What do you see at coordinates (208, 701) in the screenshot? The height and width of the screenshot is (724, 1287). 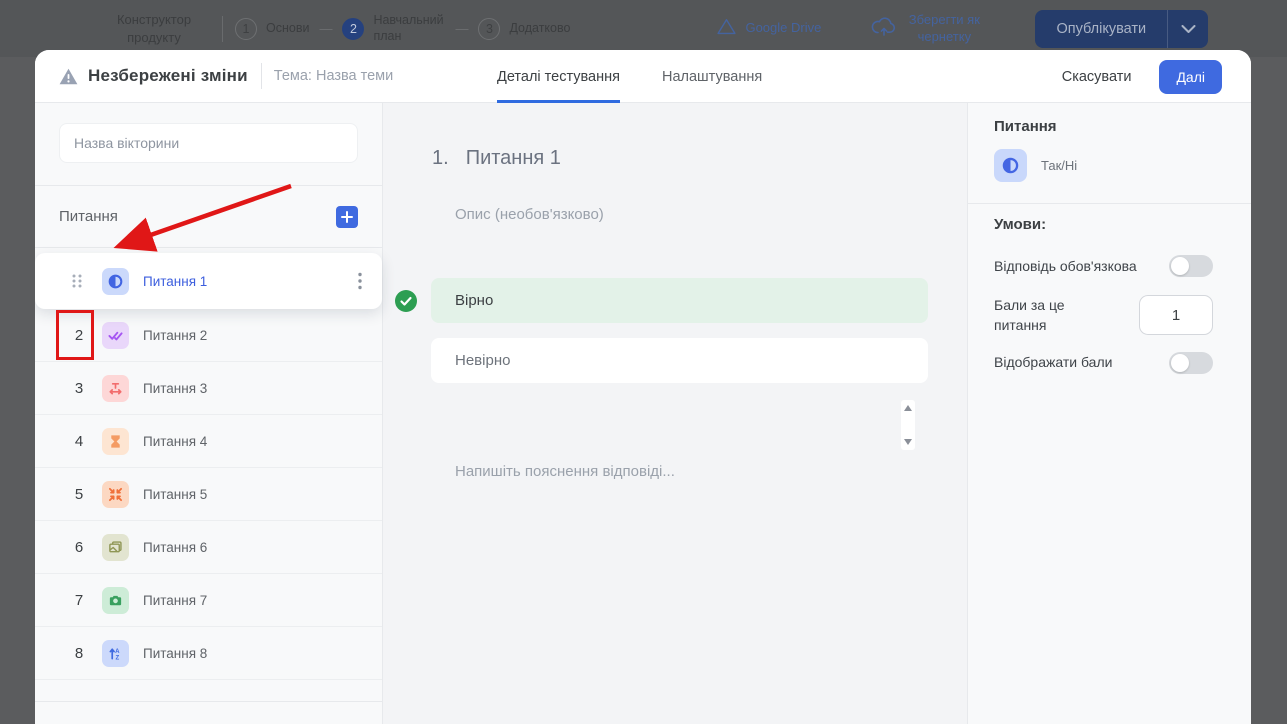 I see `sidebar-bottom-divider` at bounding box center [208, 701].